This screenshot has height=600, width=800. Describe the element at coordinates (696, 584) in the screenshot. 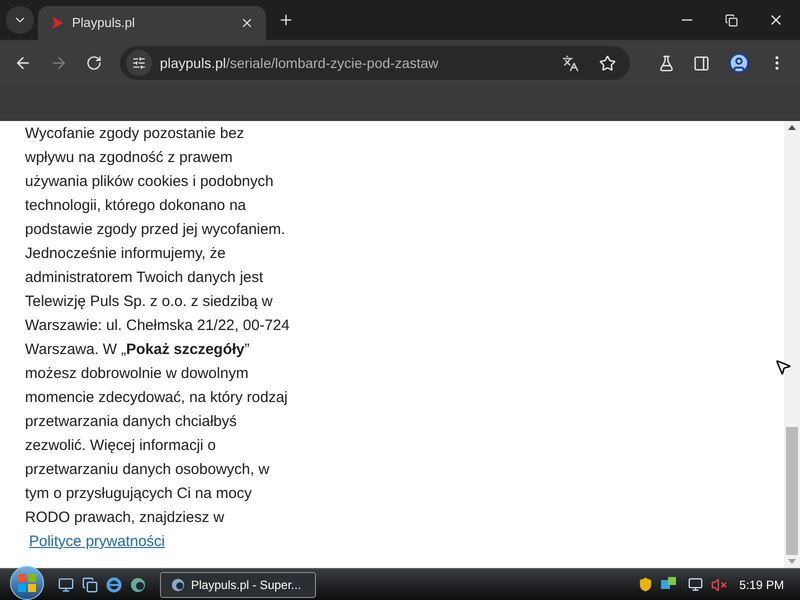

I see `monitor-icon` at that location.